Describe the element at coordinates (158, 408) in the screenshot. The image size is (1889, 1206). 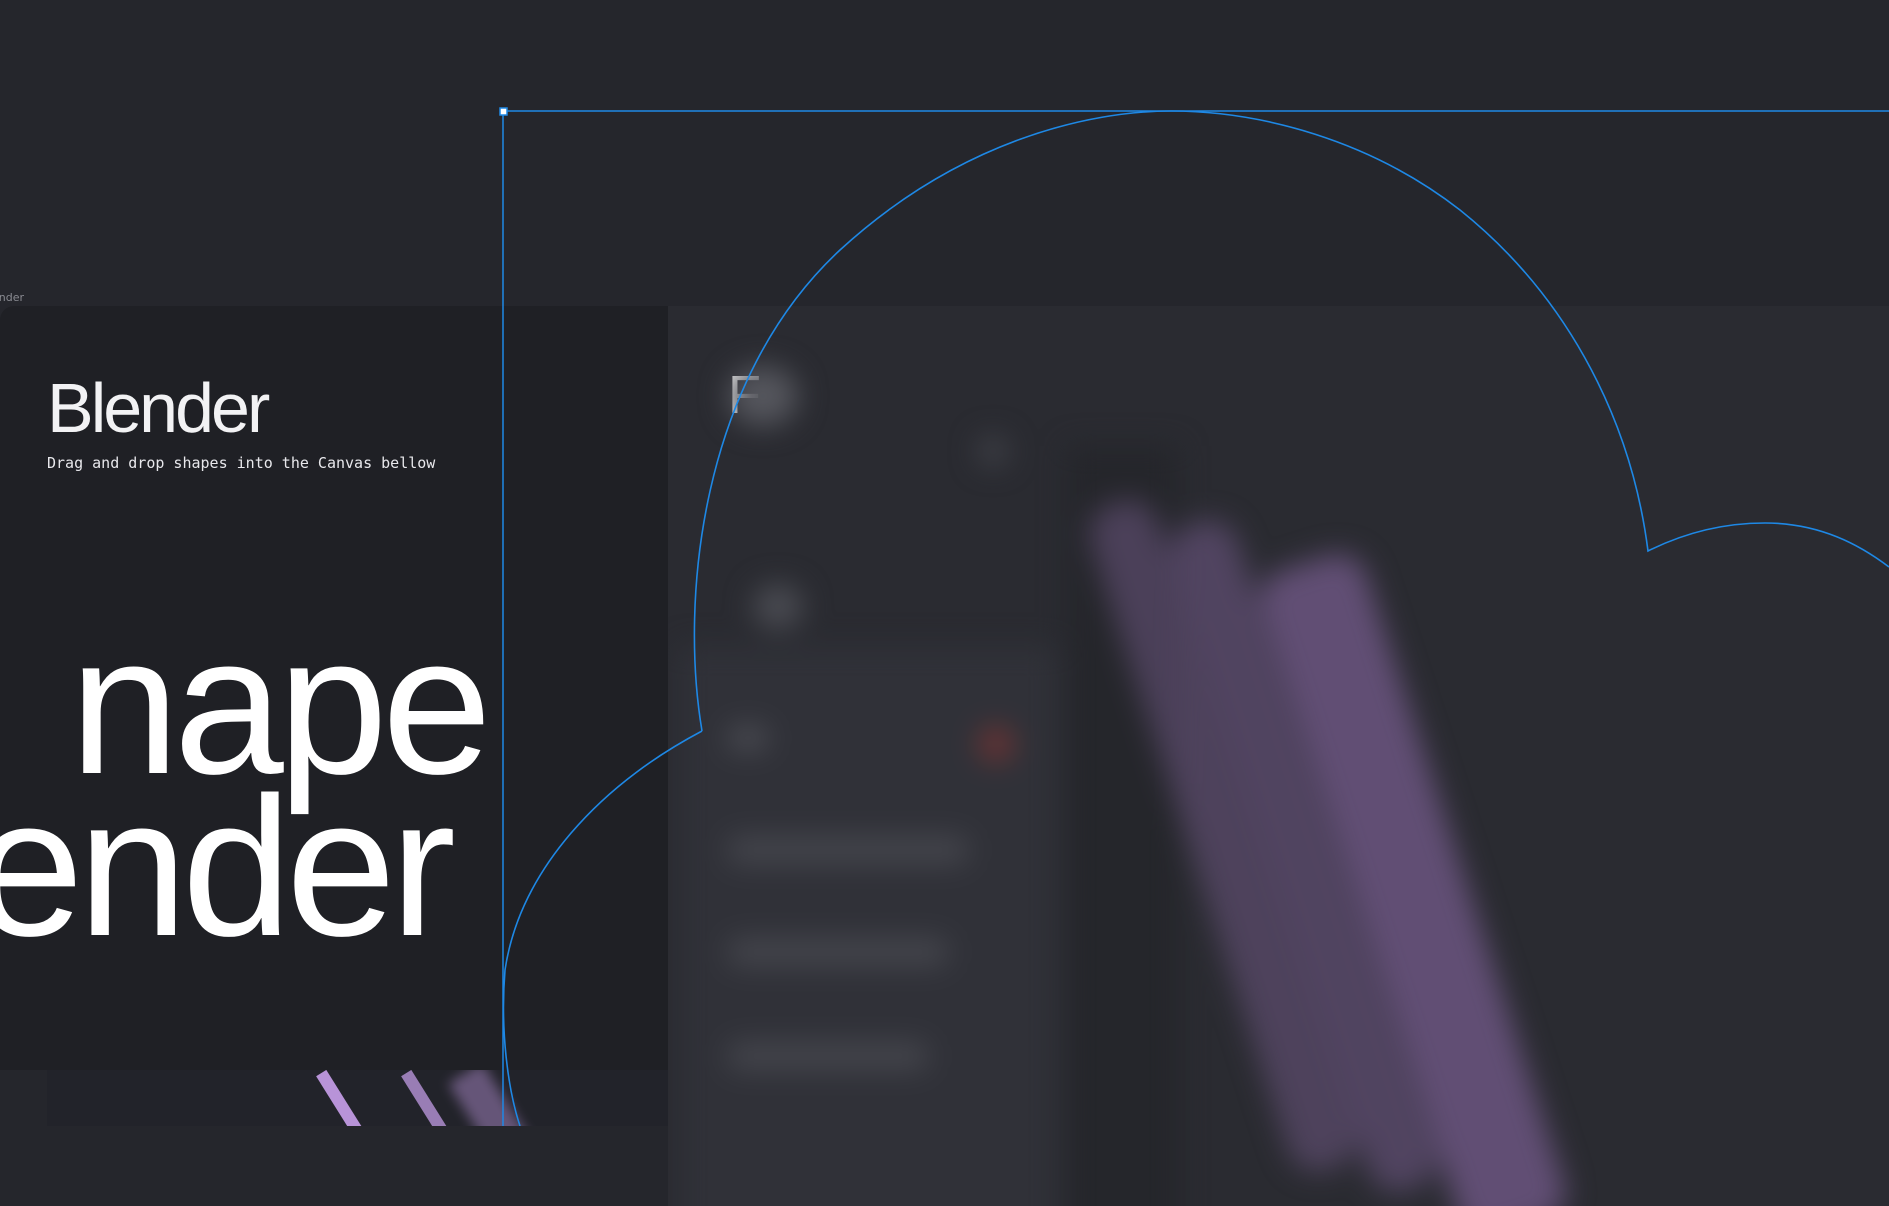
I see `panel-title: Blender` at that location.